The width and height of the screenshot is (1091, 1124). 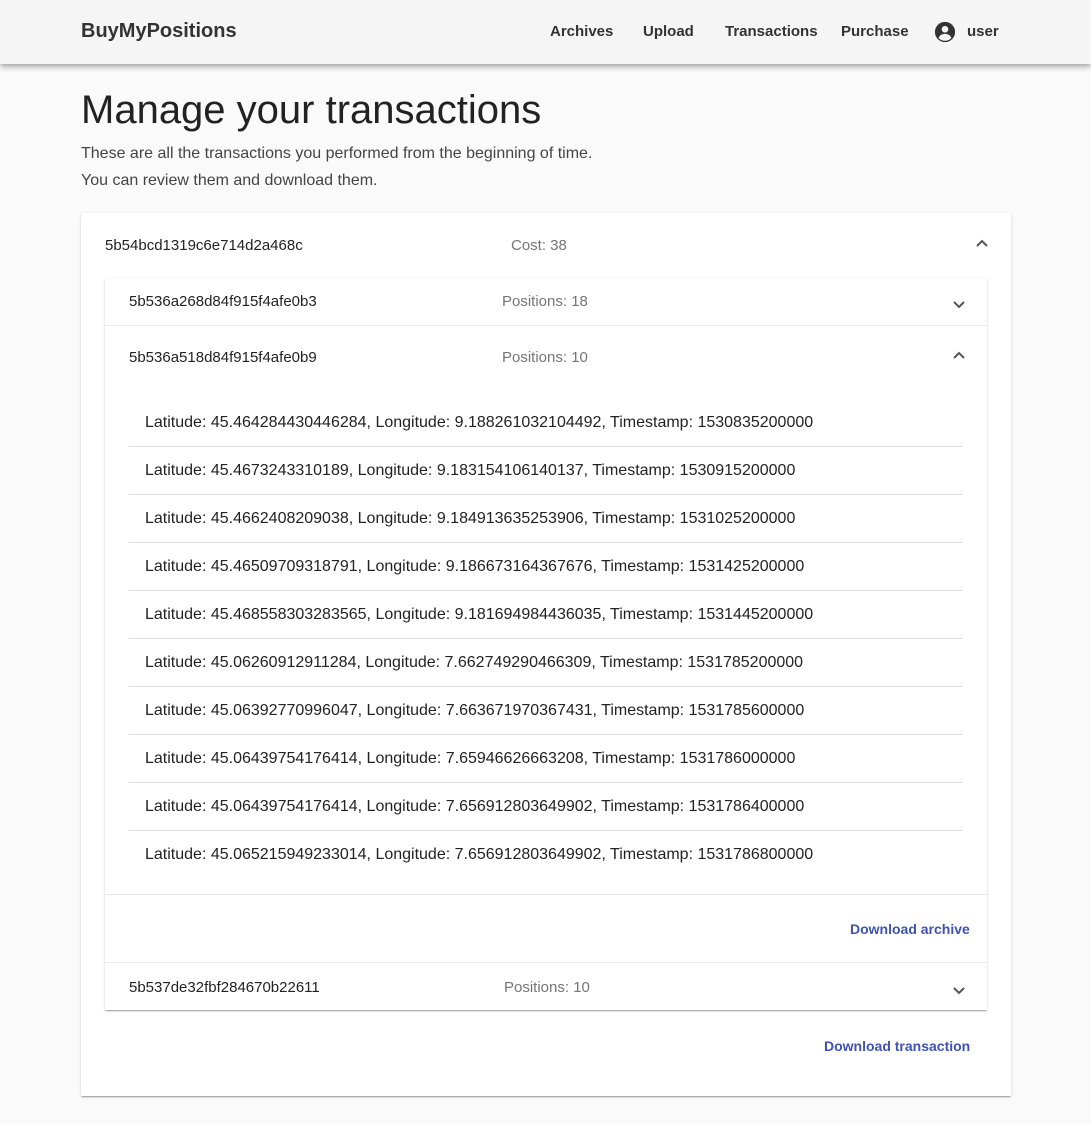 I want to click on transaction-id: 5b54bcd1319c6e714d2a468c, so click(x=204, y=245).